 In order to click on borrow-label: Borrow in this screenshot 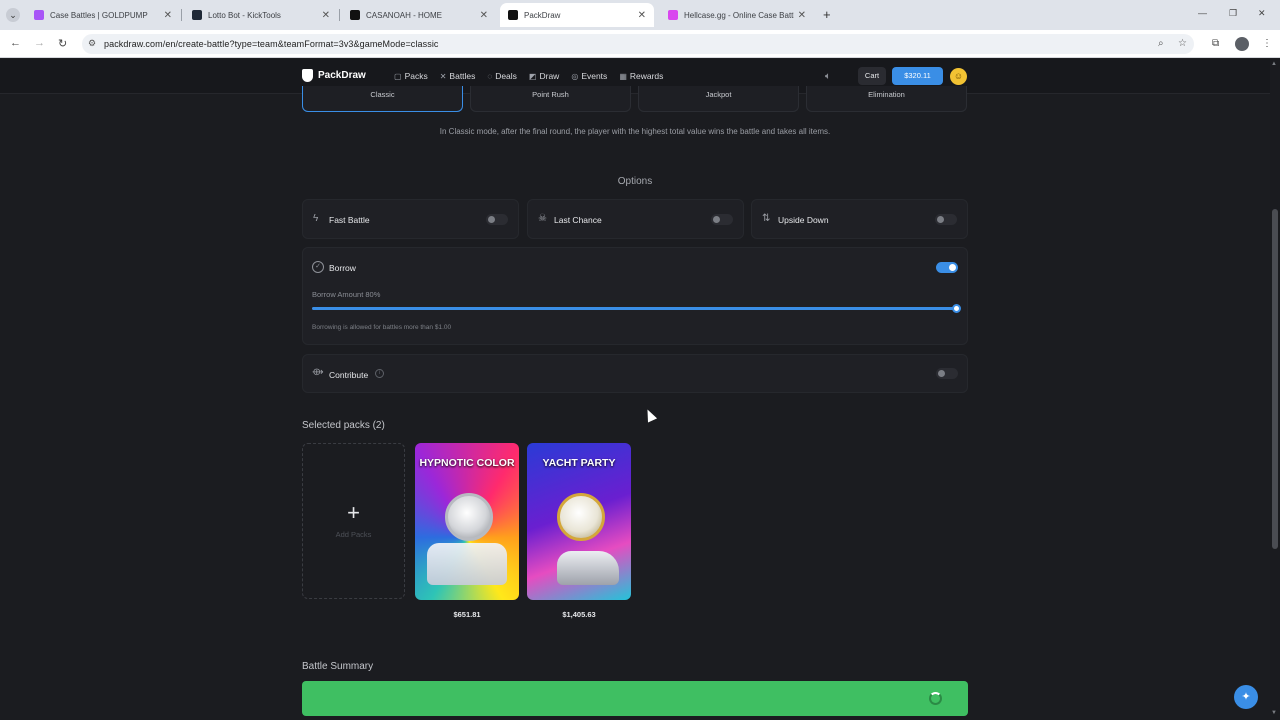, I will do `click(342, 268)`.